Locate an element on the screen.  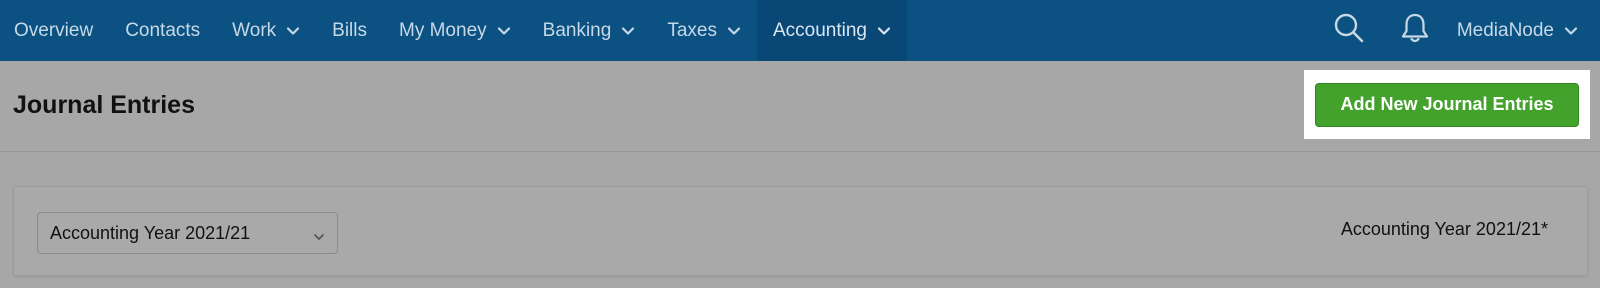
search-button is located at coordinates (1349, 30).